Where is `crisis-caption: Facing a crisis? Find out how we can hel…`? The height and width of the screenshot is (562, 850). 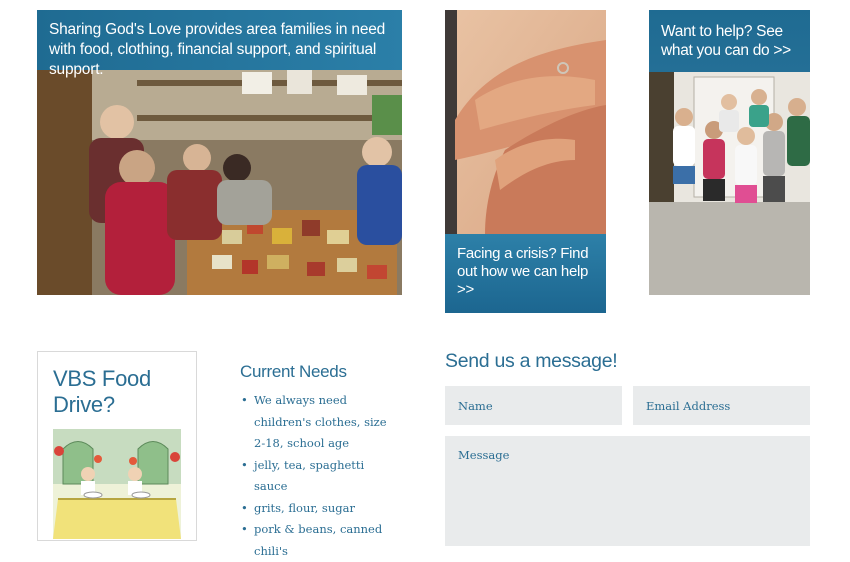
crisis-caption: Facing a crisis? Find out how we can hel… is located at coordinates (525, 273).